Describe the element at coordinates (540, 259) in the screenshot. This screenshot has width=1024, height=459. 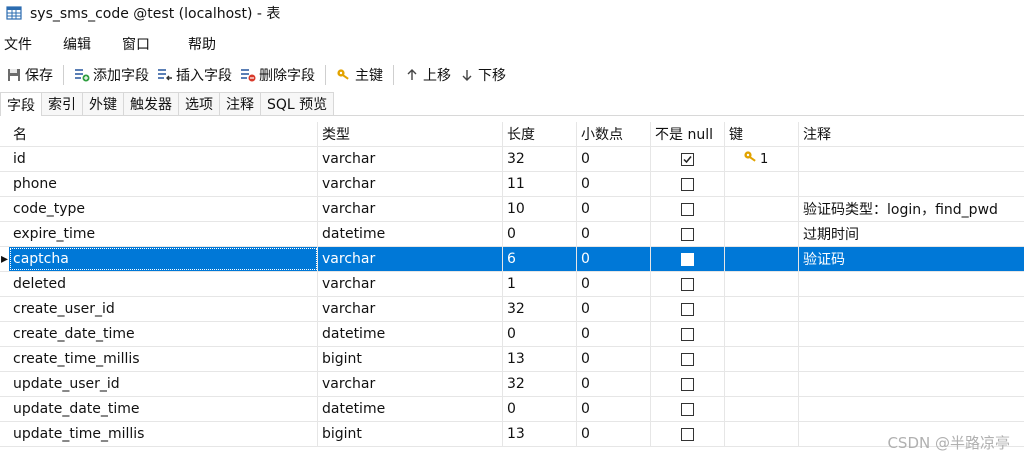
I see `field-length-cell: 6` at that location.